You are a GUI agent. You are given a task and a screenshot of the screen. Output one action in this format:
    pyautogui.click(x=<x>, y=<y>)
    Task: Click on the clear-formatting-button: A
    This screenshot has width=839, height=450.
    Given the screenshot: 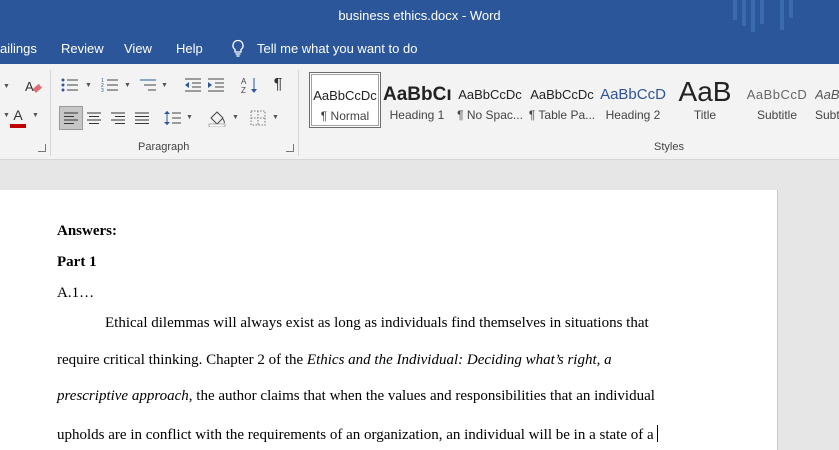 What is the action you would take?
    pyautogui.click(x=33, y=86)
    